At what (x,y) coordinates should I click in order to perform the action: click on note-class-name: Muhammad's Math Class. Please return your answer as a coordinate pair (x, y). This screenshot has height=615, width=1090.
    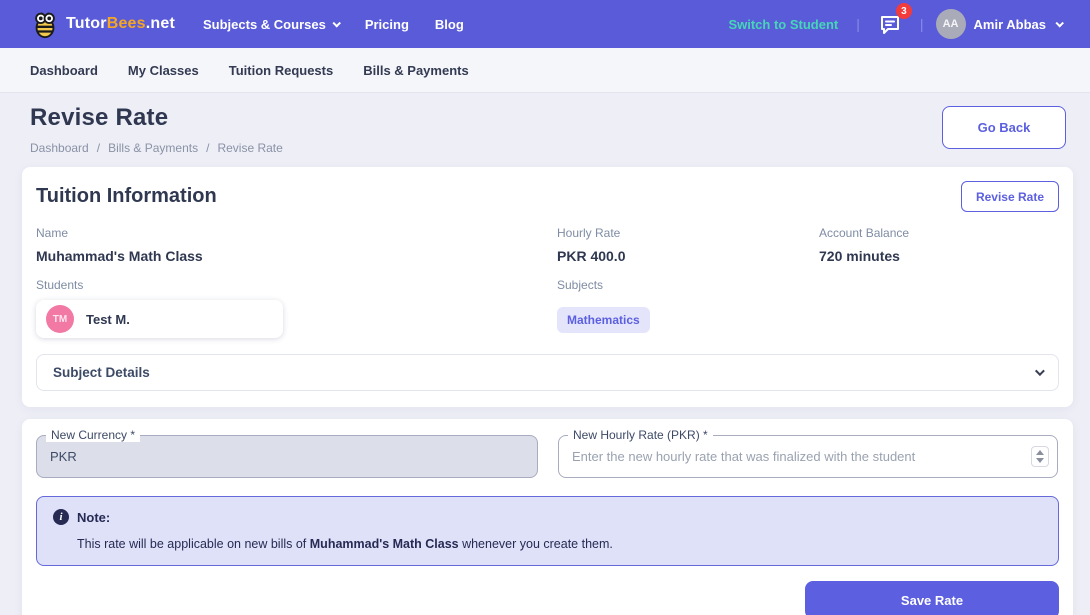
    Looking at the image, I should click on (384, 544).